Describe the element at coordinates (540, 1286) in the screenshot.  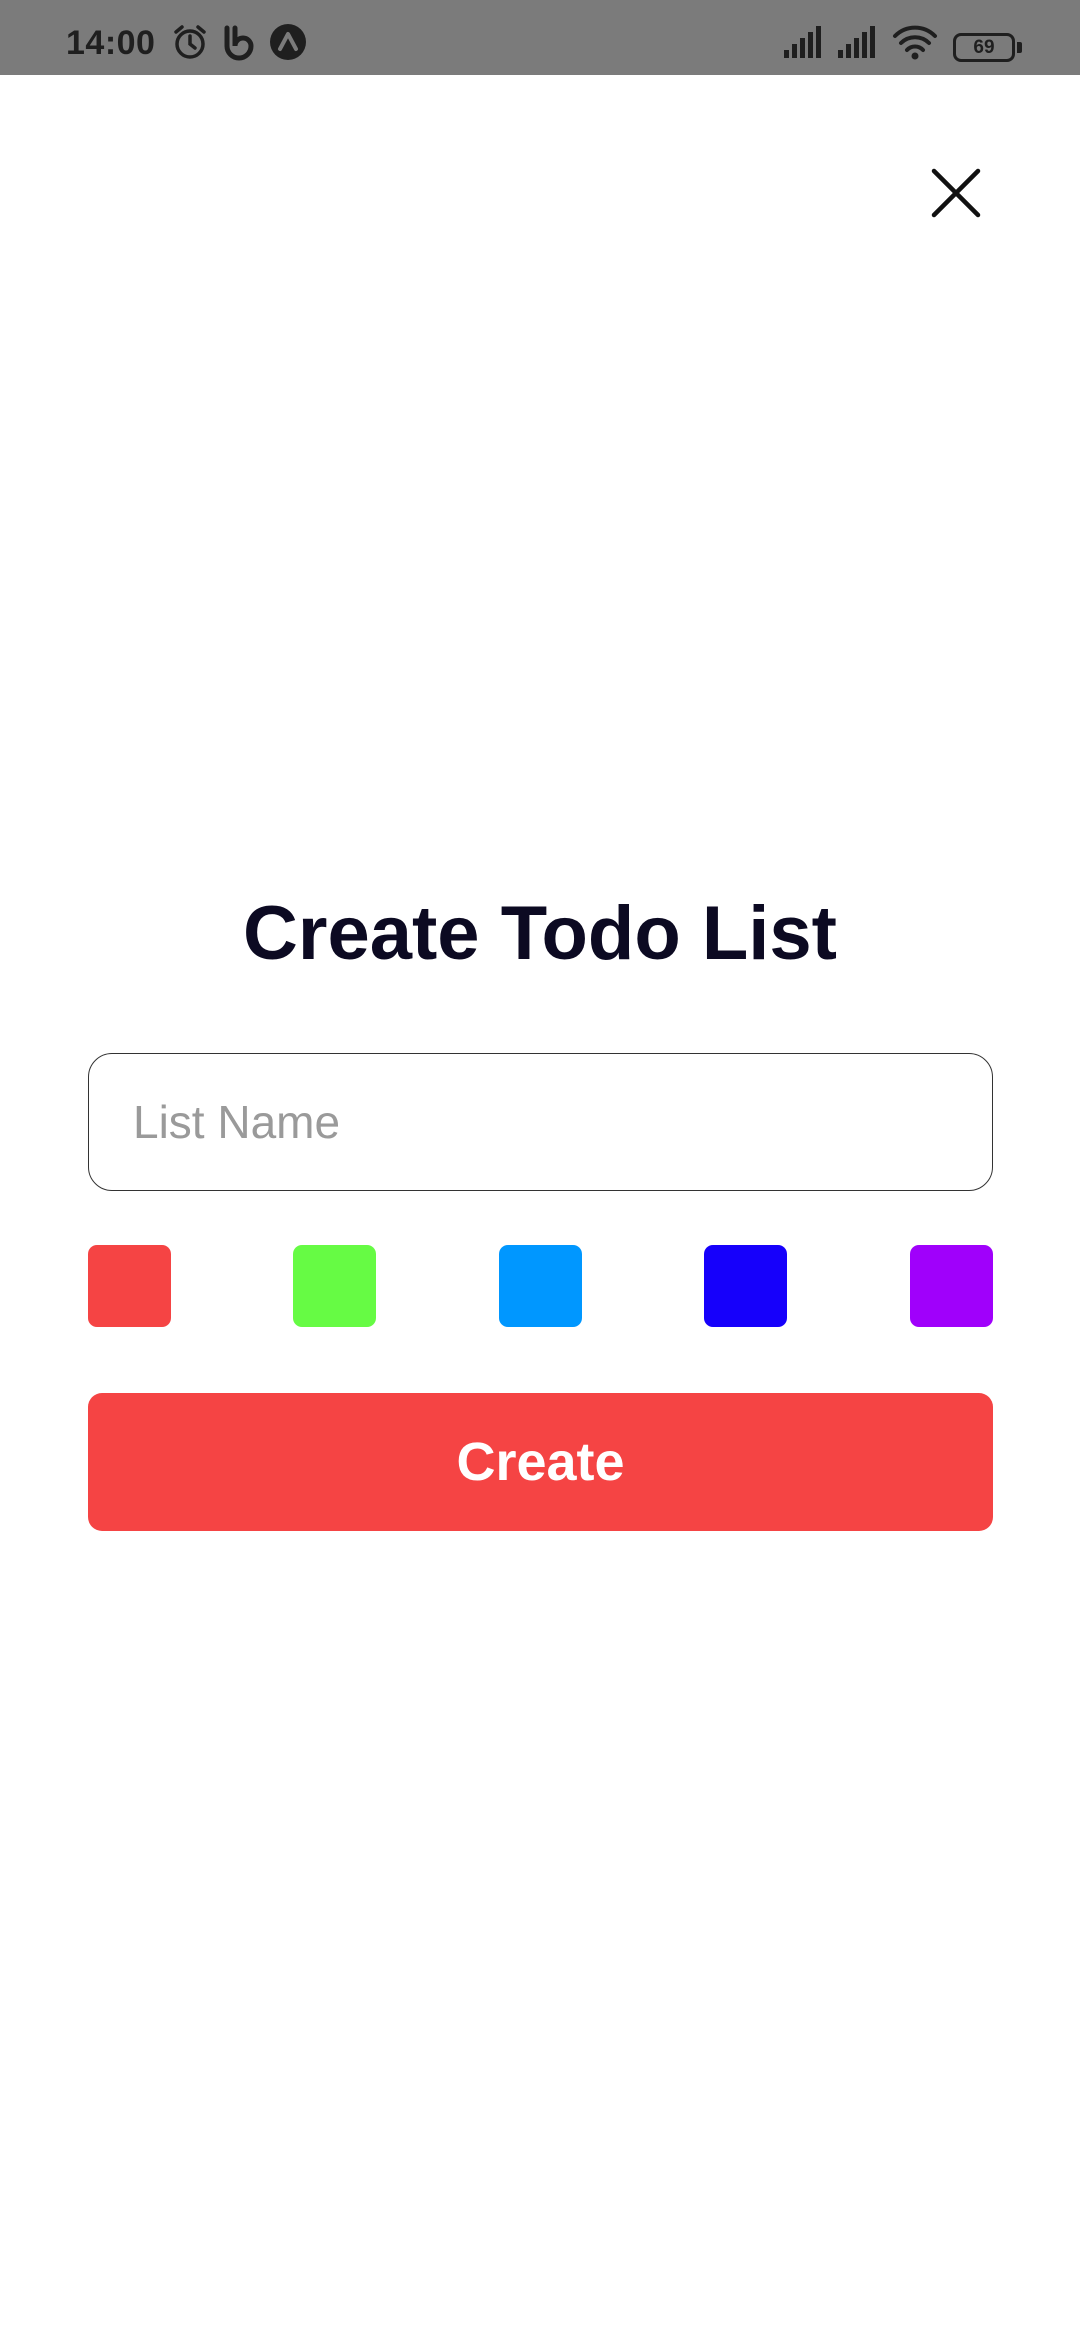
I see `color-swatch-blue` at that location.